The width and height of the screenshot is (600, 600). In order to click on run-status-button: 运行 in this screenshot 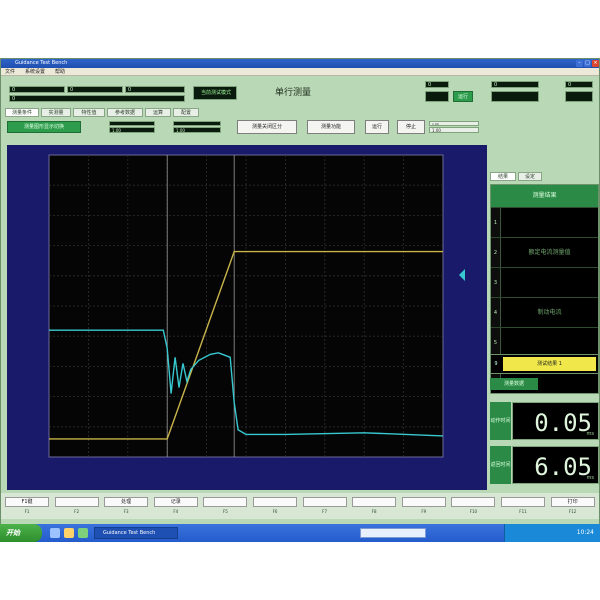, I will do `click(463, 96)`.